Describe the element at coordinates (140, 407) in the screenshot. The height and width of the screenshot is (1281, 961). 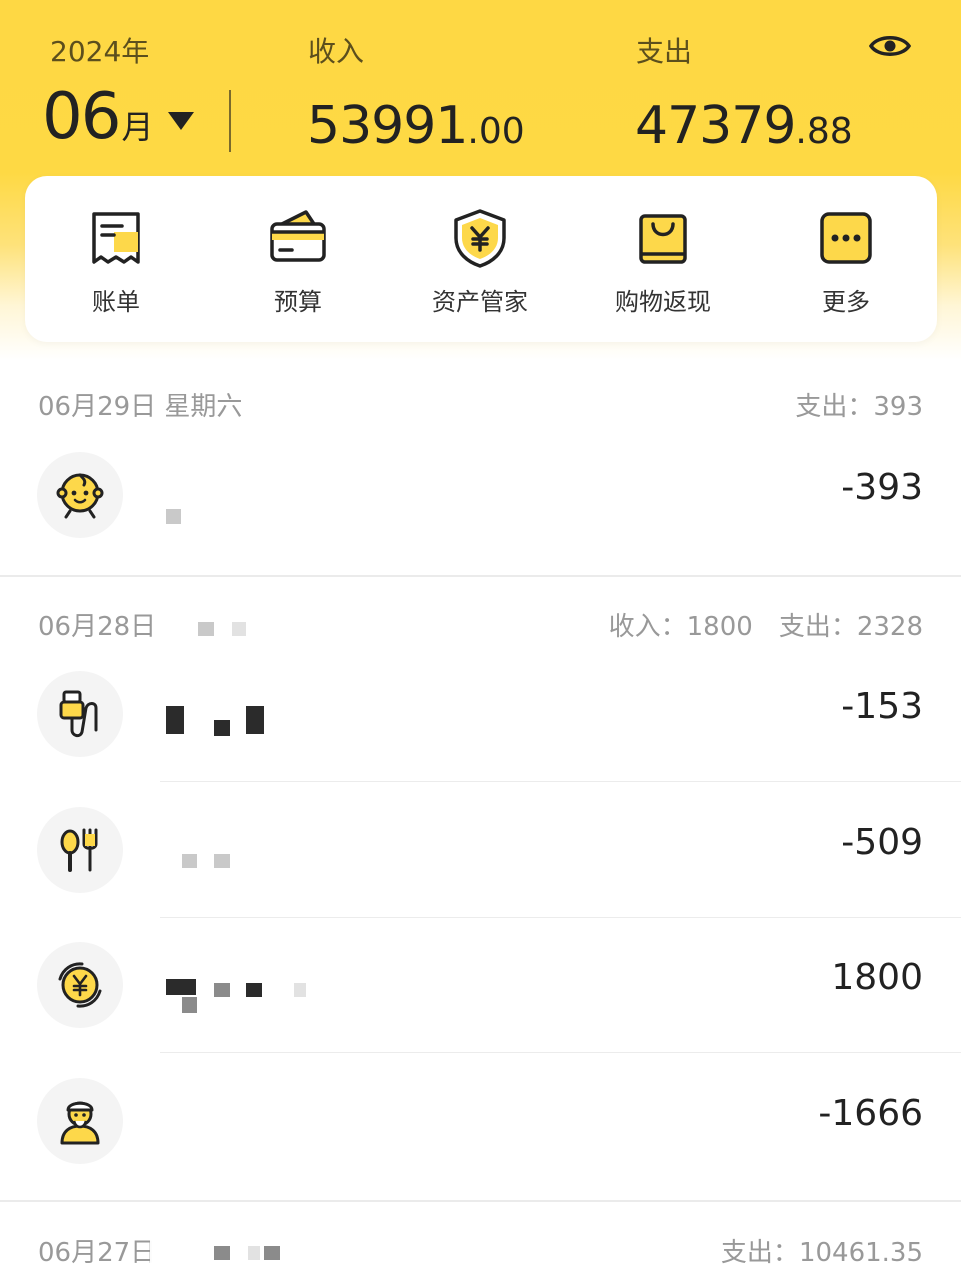
I see `date-label: 06月29日 星期六` at that location.